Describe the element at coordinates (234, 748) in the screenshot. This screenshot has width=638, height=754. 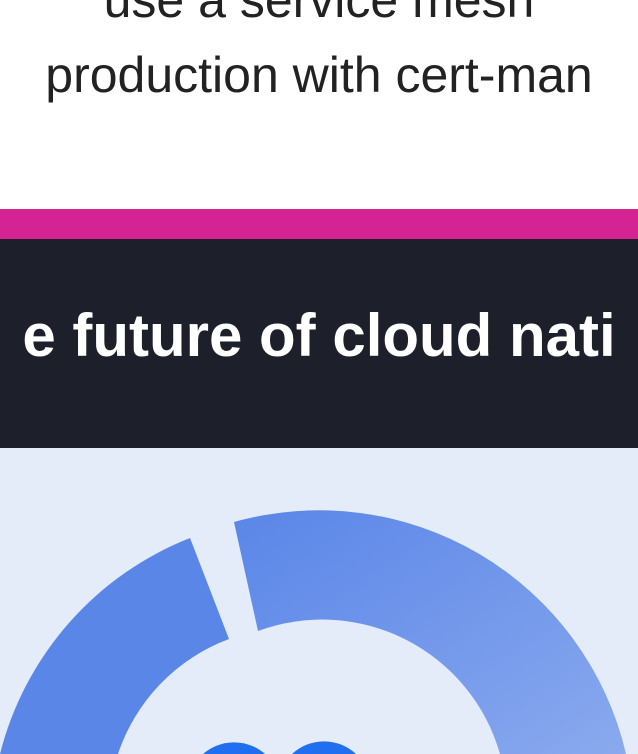
I see `ring-core` at that location.